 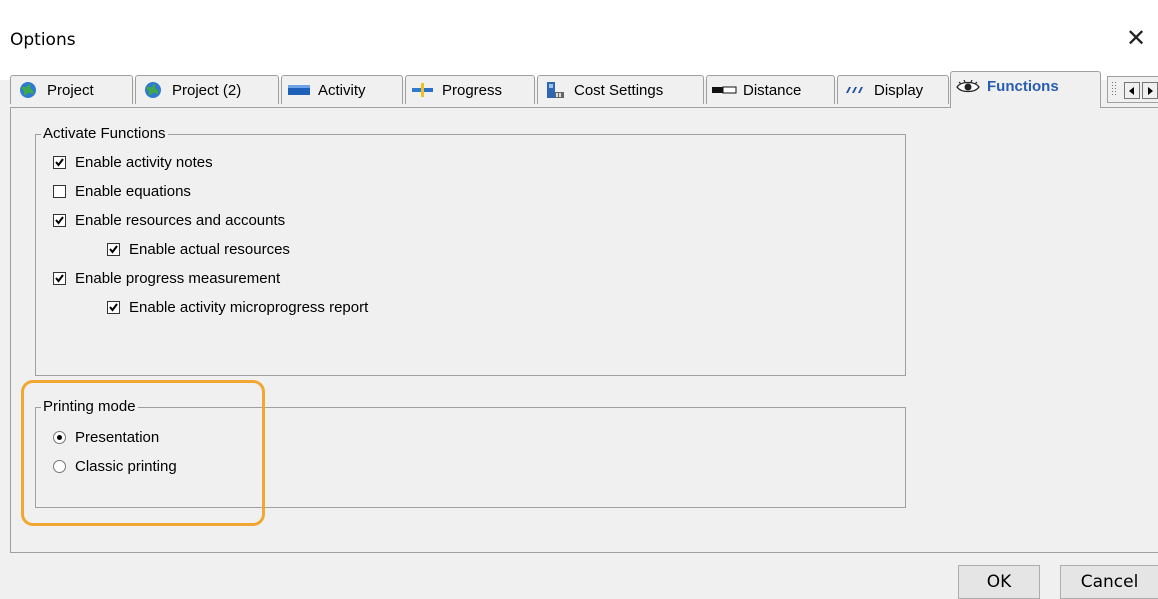 I want to click on checkbox-label: Enable activity notes, so click(x=144, y=162).